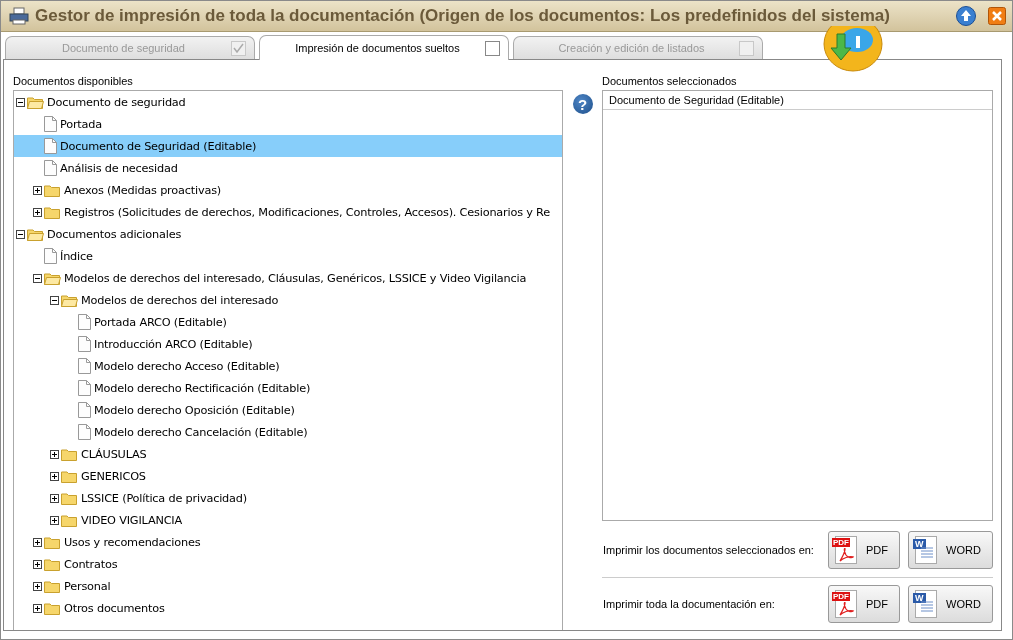  Describe the element at coordinates (492, 48) in the screenshot. I see `checkbox` at that location.